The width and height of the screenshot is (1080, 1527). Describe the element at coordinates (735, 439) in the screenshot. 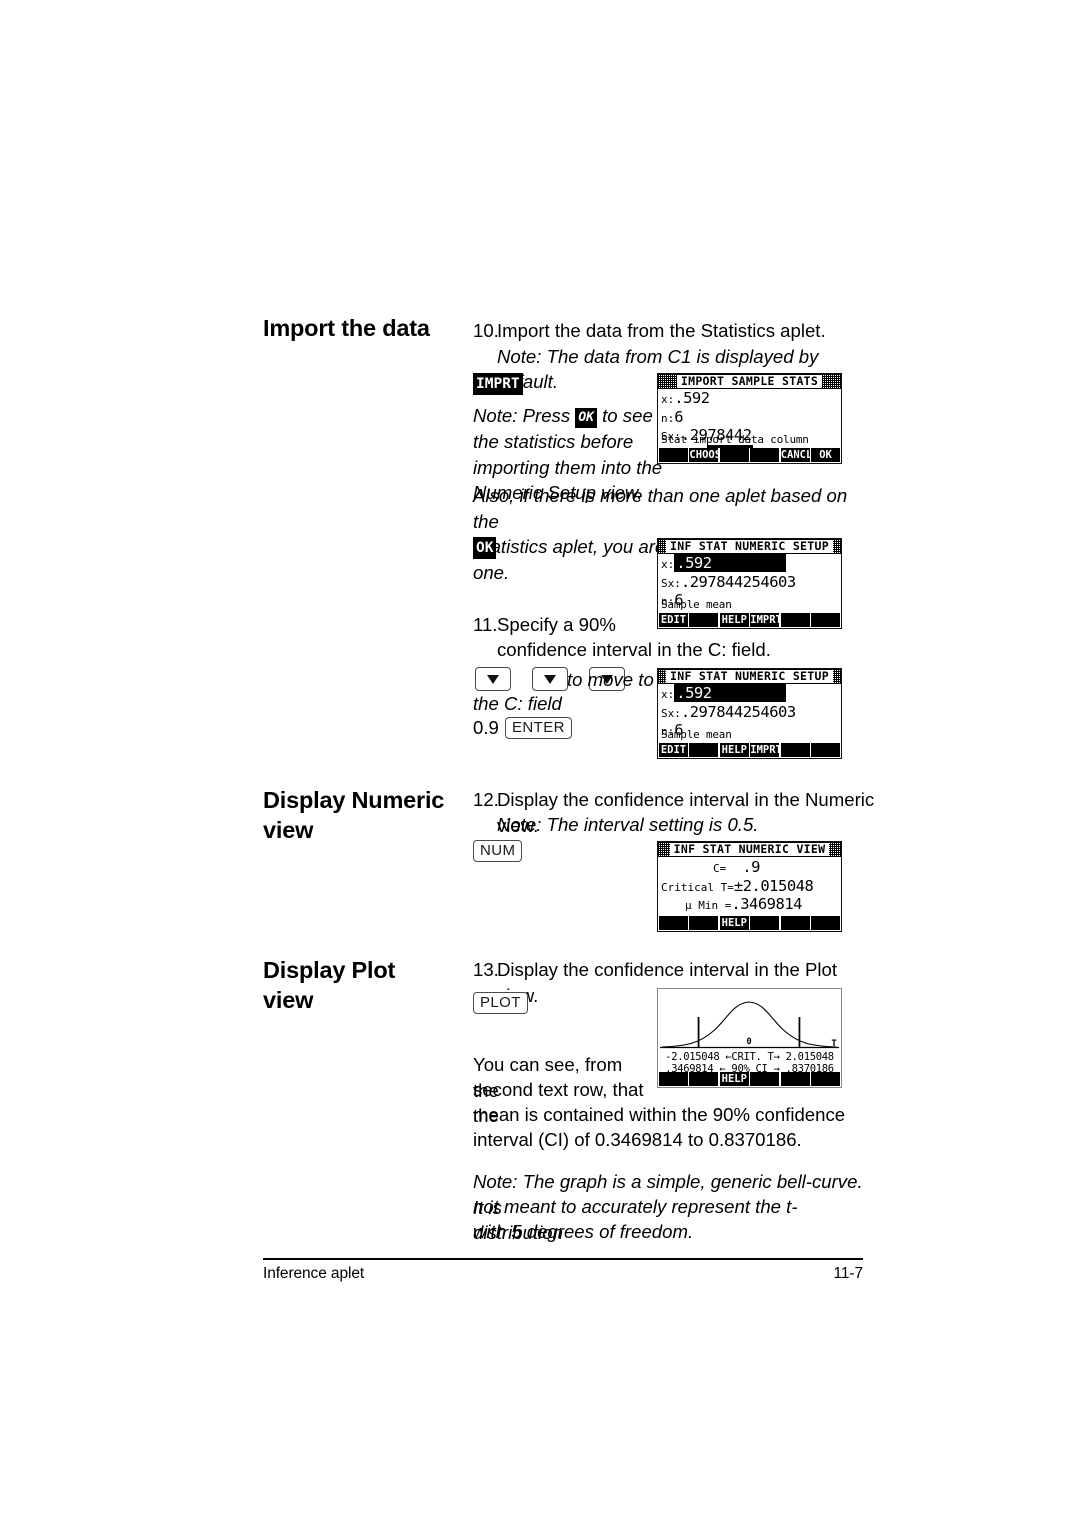

I see `lcd-hint-text: Stat import data column` at that location.